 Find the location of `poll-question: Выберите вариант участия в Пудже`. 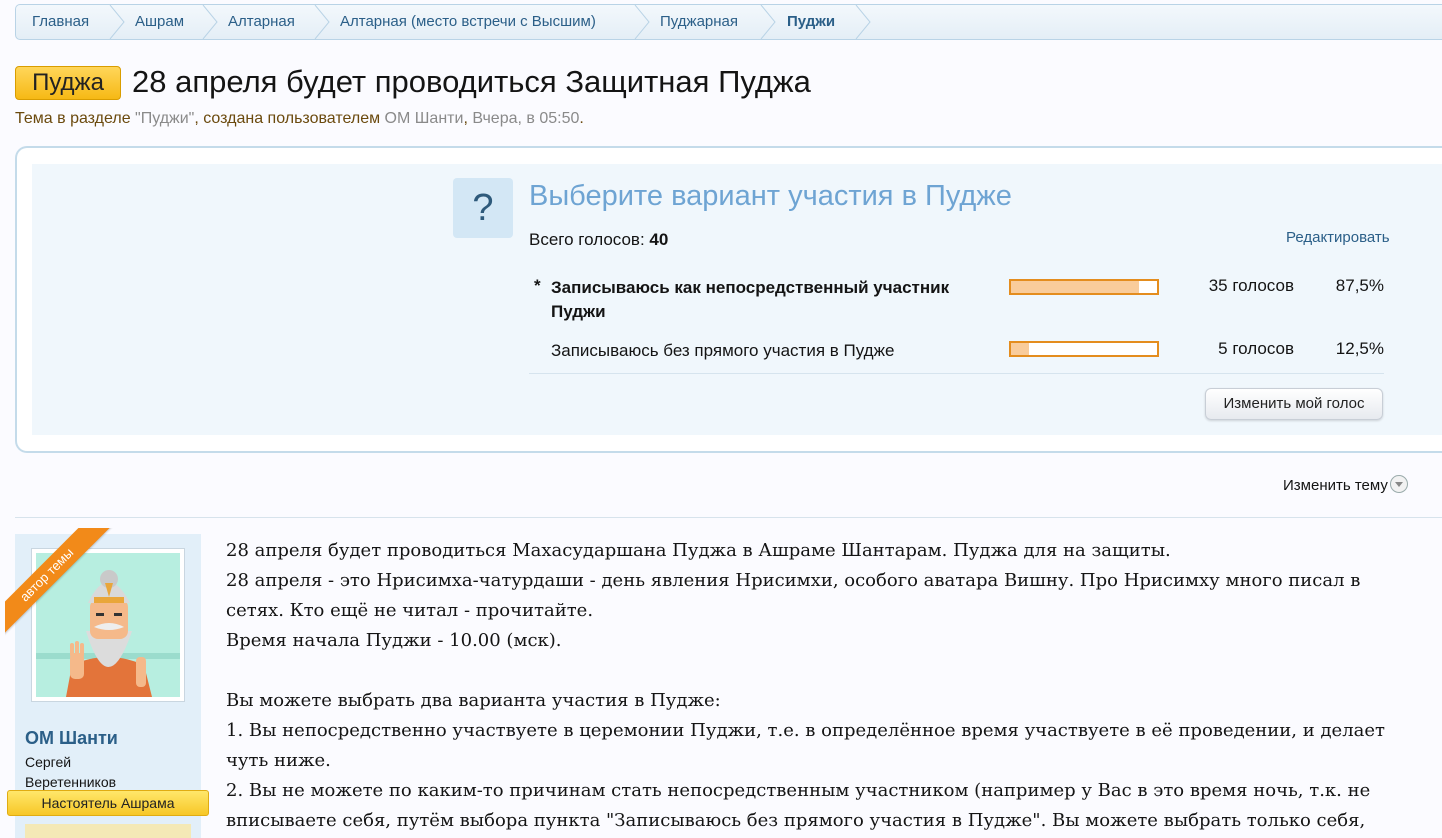

poll-question: Выберите вариант участия в Пудже is located at coordinates (770, 196).